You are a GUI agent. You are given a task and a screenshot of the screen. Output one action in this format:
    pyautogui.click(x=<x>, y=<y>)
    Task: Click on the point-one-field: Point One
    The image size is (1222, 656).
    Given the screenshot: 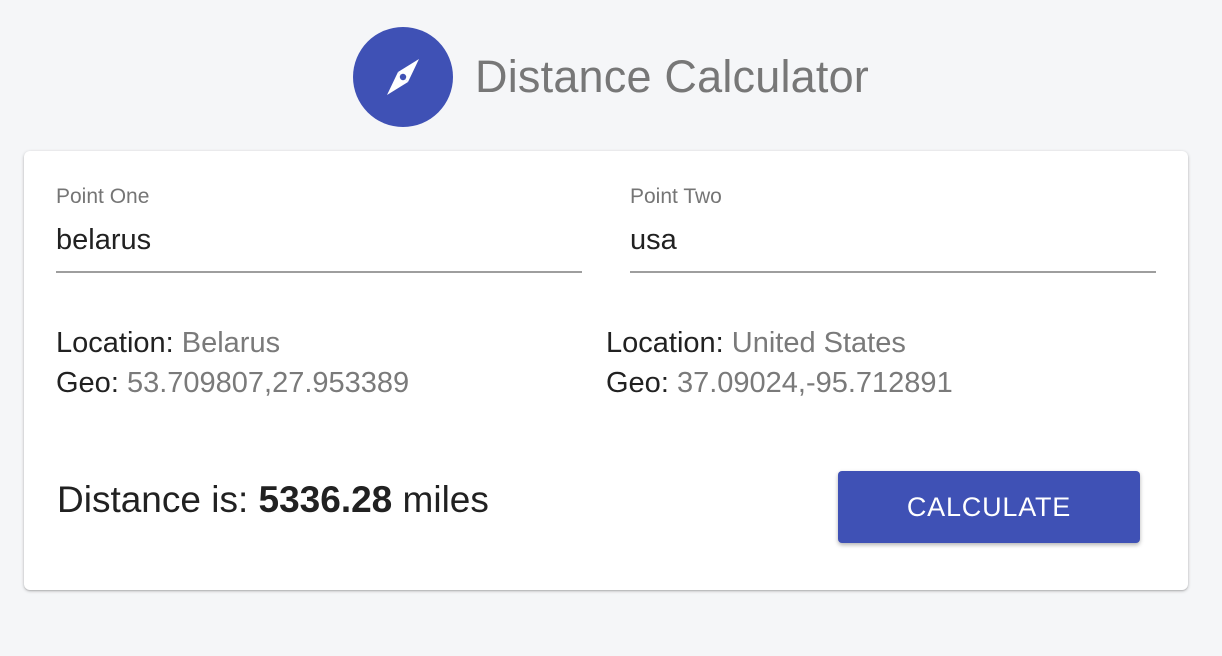 What is the action you would take?
    pyautogui.click(x=319, y=228)
    